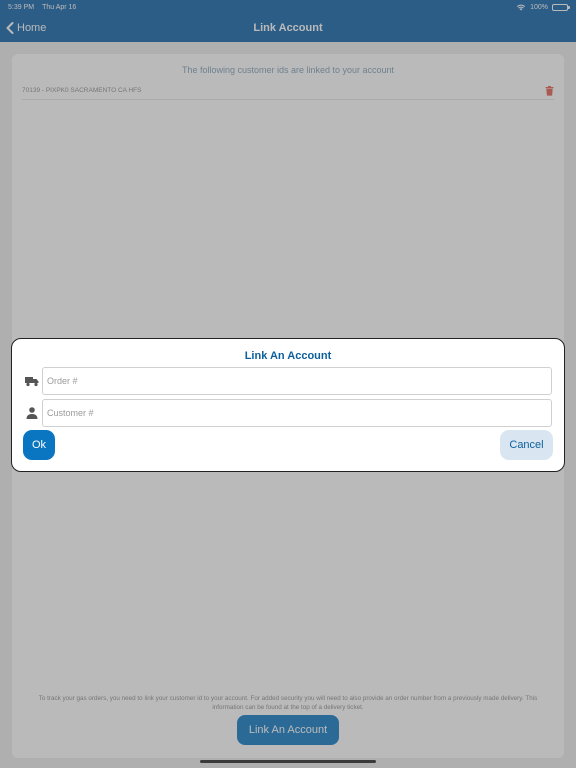 The image size is (576, 768). Describe the element at coordinates (32, 413) in the screenshot. I see `person-icon` at that location.